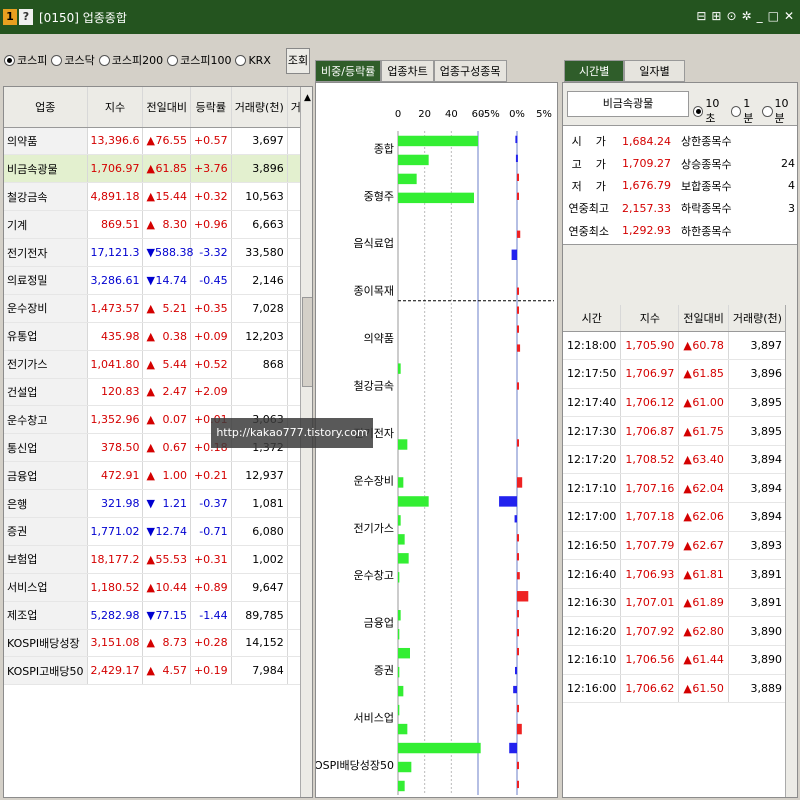  I want to click on scroll-up-icon: ▲, so click(306, 98).